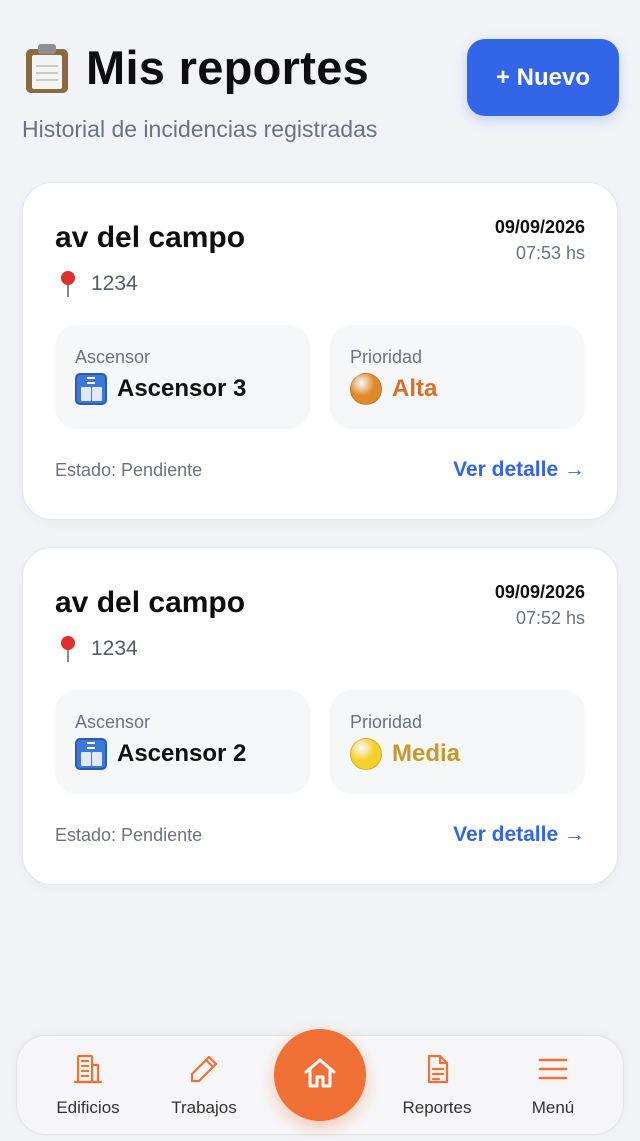  What do you see at coordinates (204, 1107) in the screenshot?
I see `nav-label: Trabajos` at bounding box center [204, 1107].